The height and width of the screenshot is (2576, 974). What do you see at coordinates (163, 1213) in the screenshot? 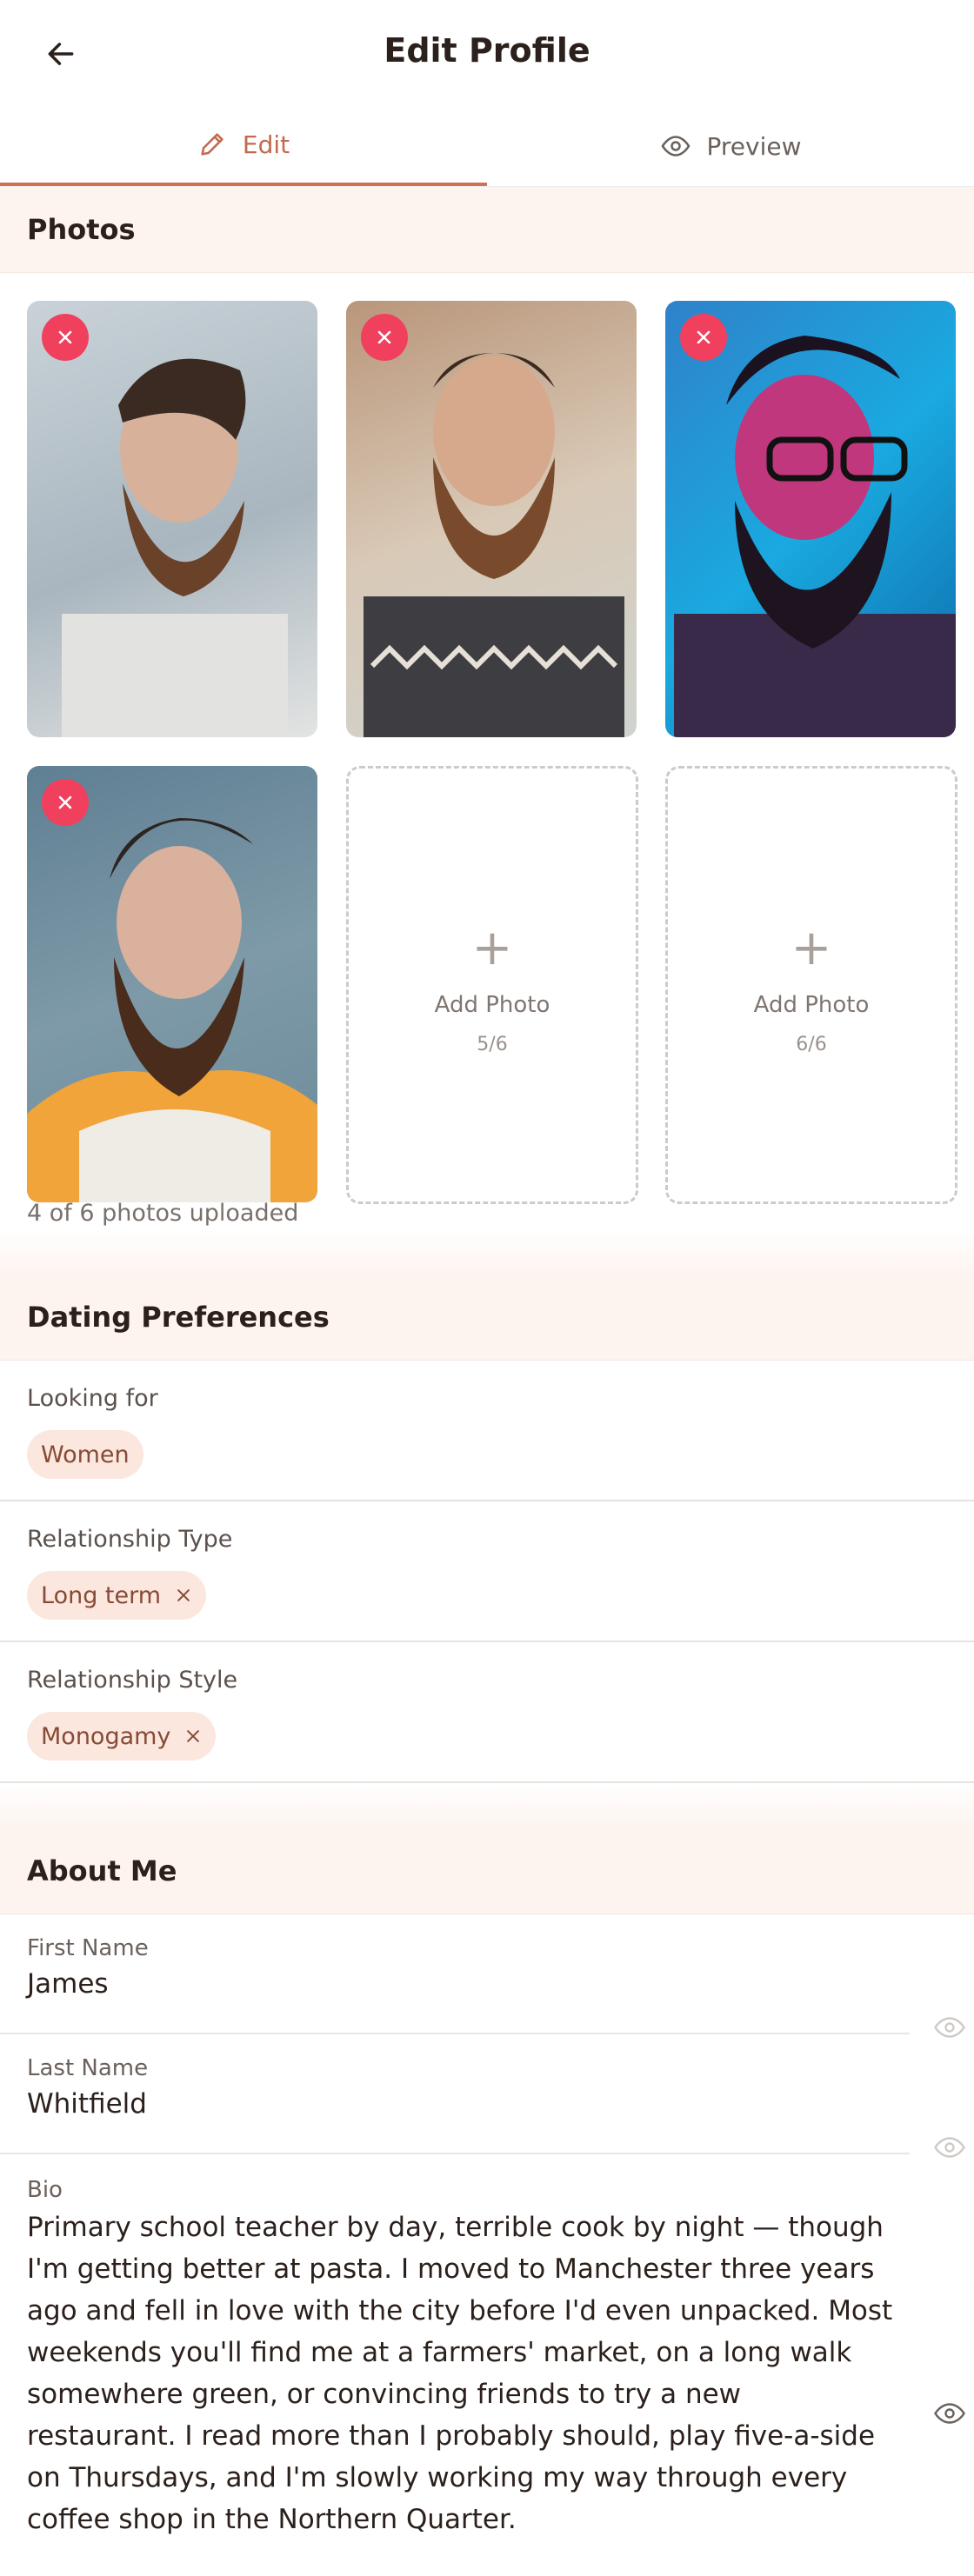
I see `photos-uploaded-count: 4 of 6 photos uploaded` at bounding box center [163, 1213].